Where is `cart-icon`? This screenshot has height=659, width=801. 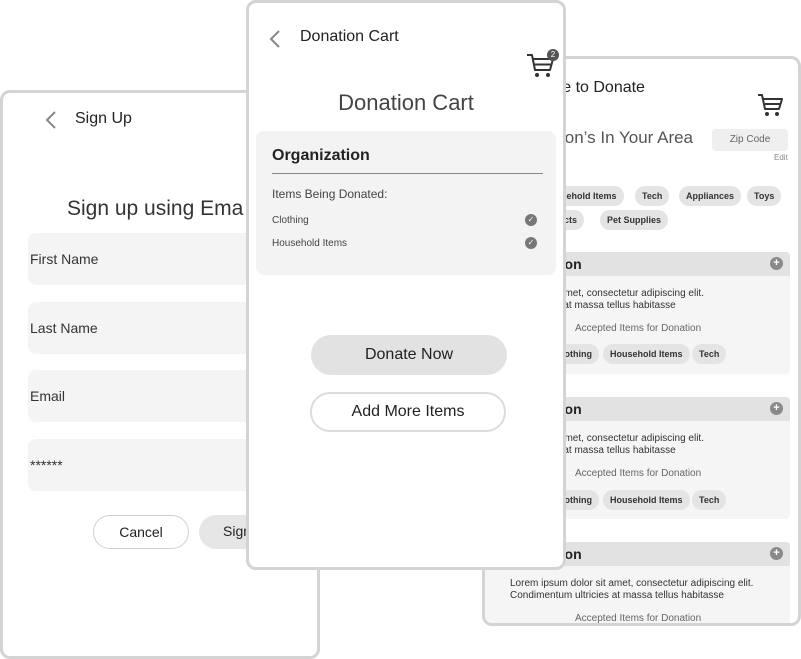 cart-icon is located at coordinates (770, 104).